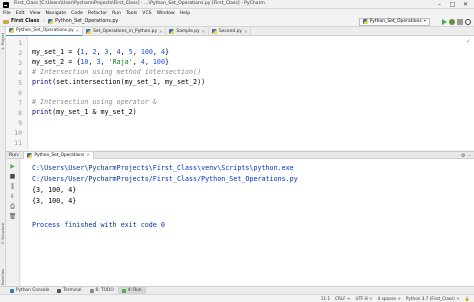 This screenshot has width=474, height=302. Describe the element at coordinates (433, 298) in the screenshot. I see `python-interpreter: Python 3.7 (First_Class) ÷` at that location.